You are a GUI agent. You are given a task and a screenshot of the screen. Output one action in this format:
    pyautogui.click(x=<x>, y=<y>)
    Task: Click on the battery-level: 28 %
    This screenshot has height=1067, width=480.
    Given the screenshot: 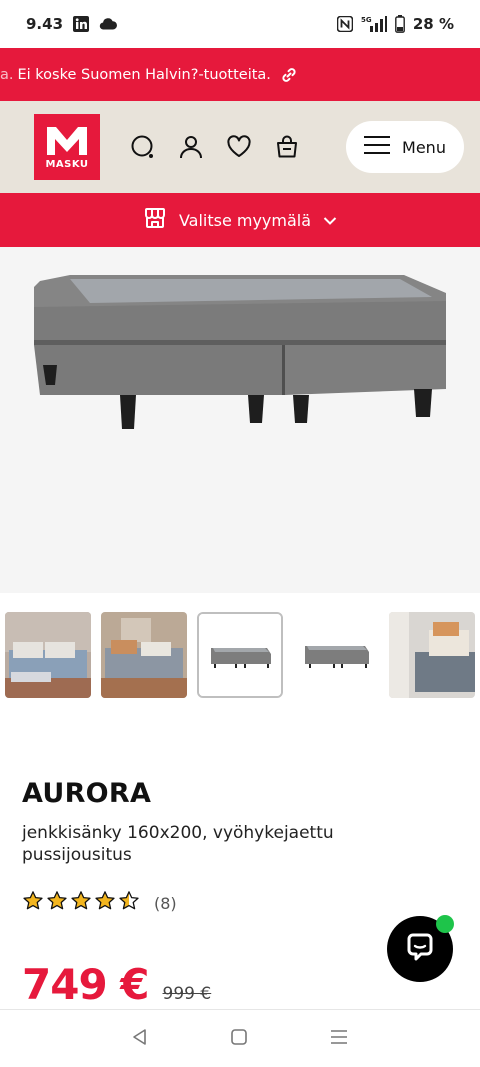 What is the action you would take?
    pyautogui.click(x=433, y=24)
    